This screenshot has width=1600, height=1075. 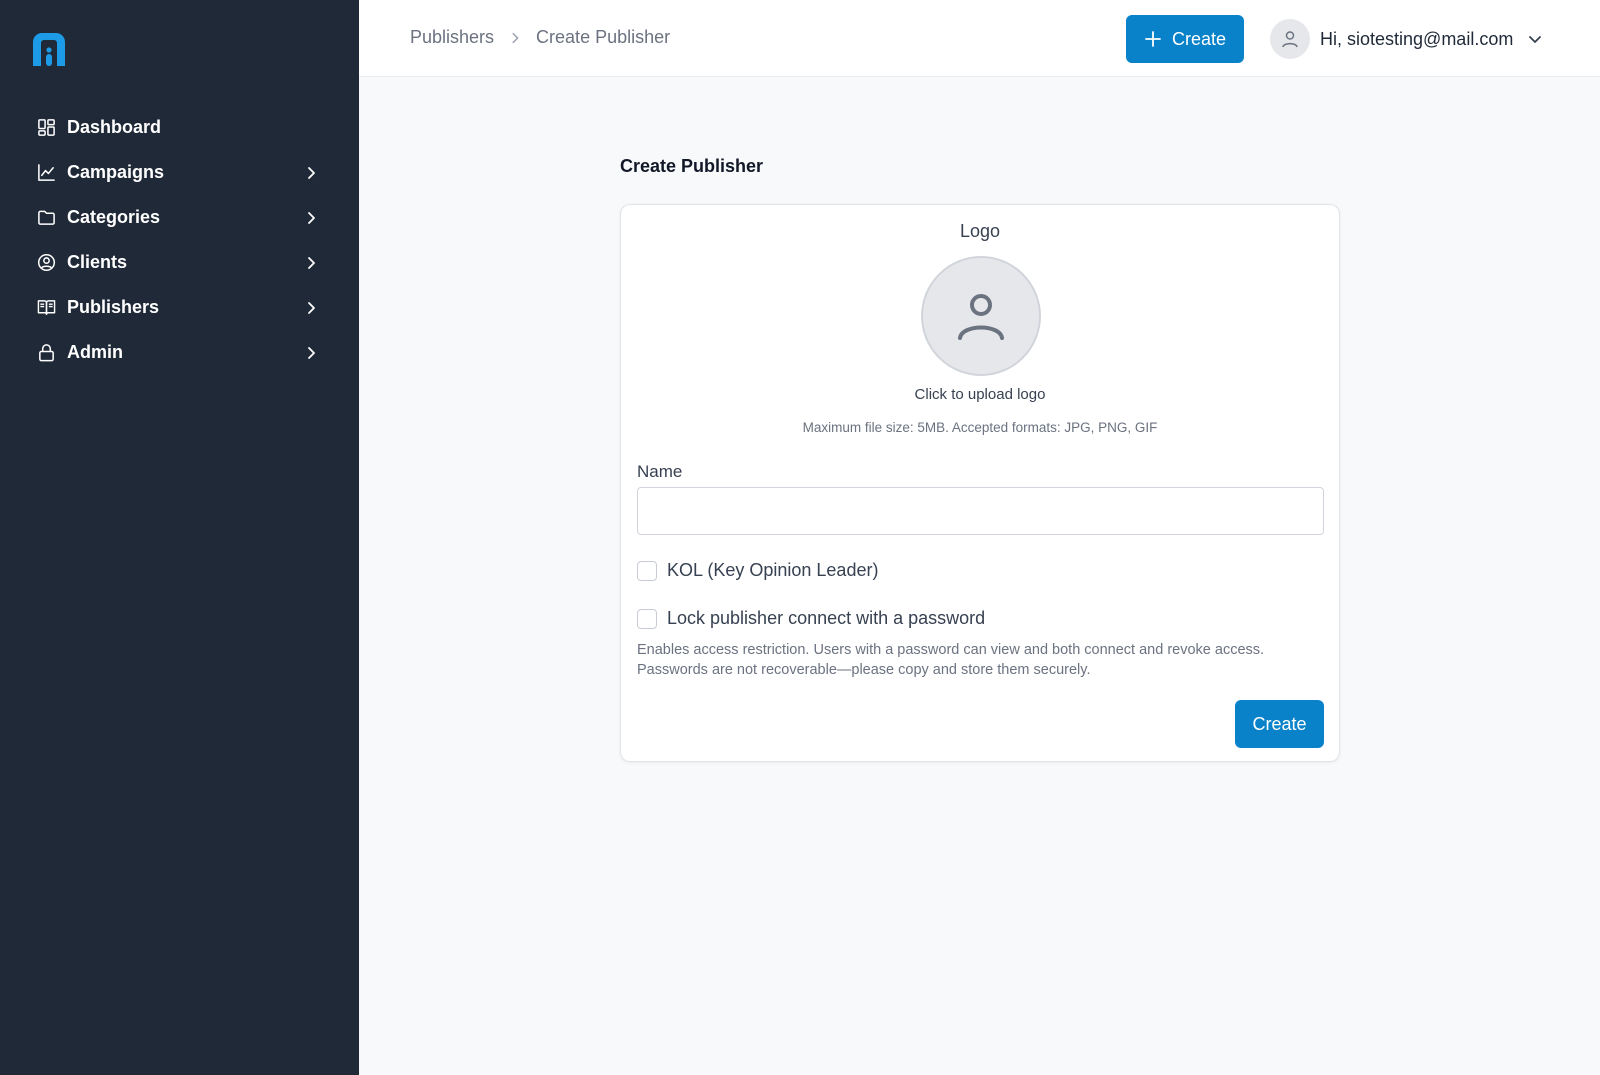 I want to click on lock-password-checkbox-row: Lock publisher connect with a password, so click(x=811, y=618).